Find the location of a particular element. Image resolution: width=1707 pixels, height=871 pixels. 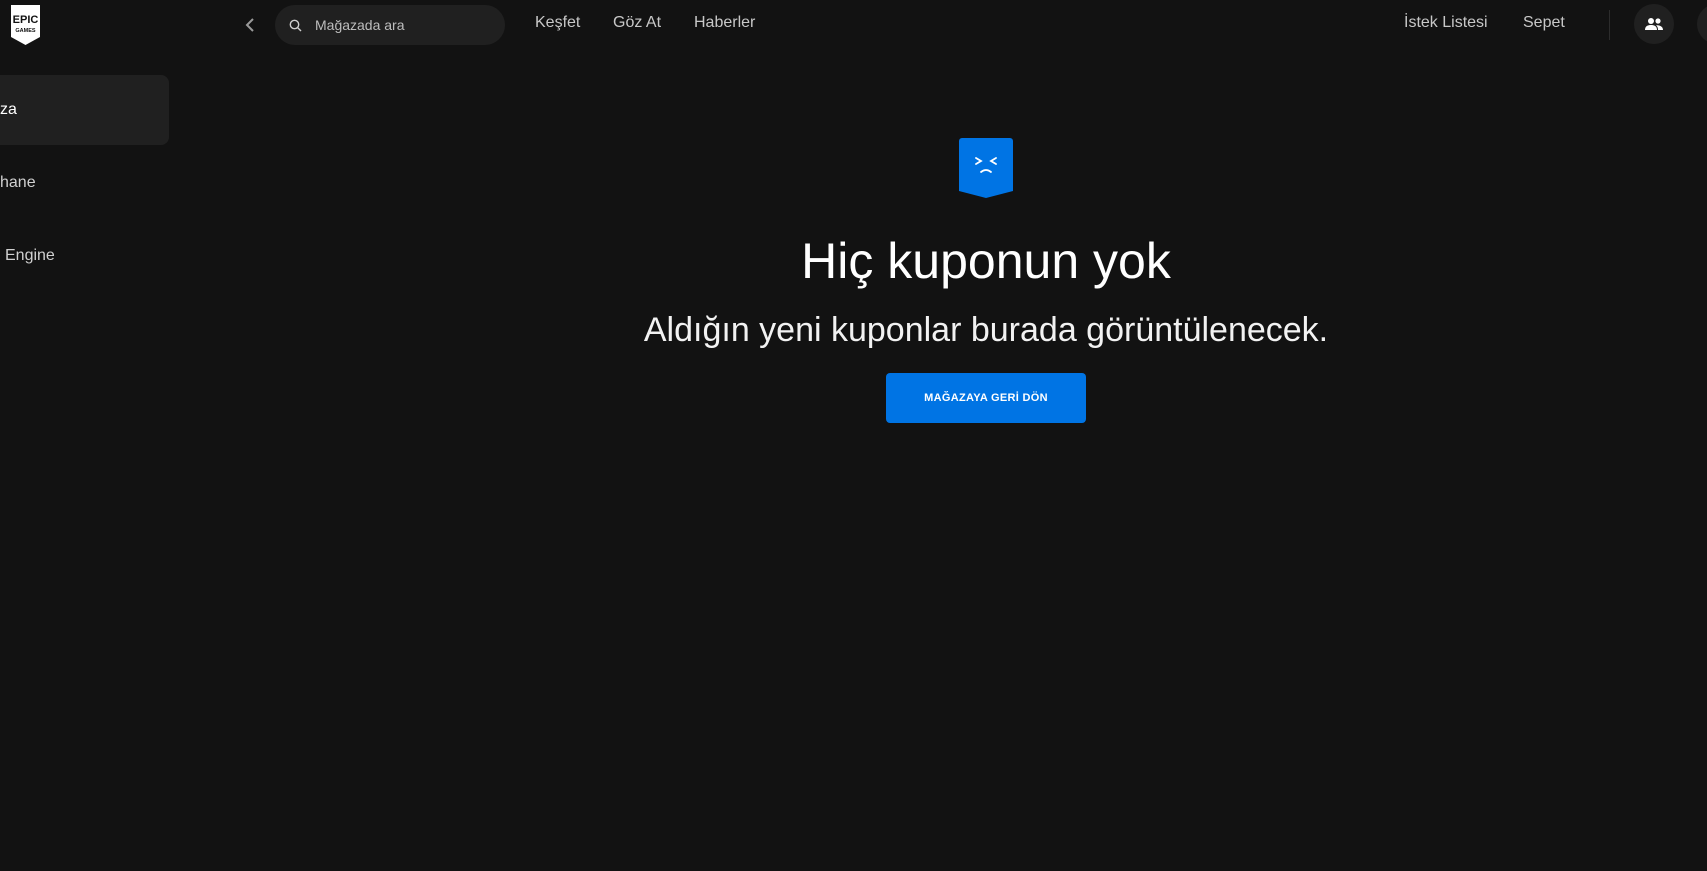

sidebar-item-store: za is located at coordinates (84, 110).